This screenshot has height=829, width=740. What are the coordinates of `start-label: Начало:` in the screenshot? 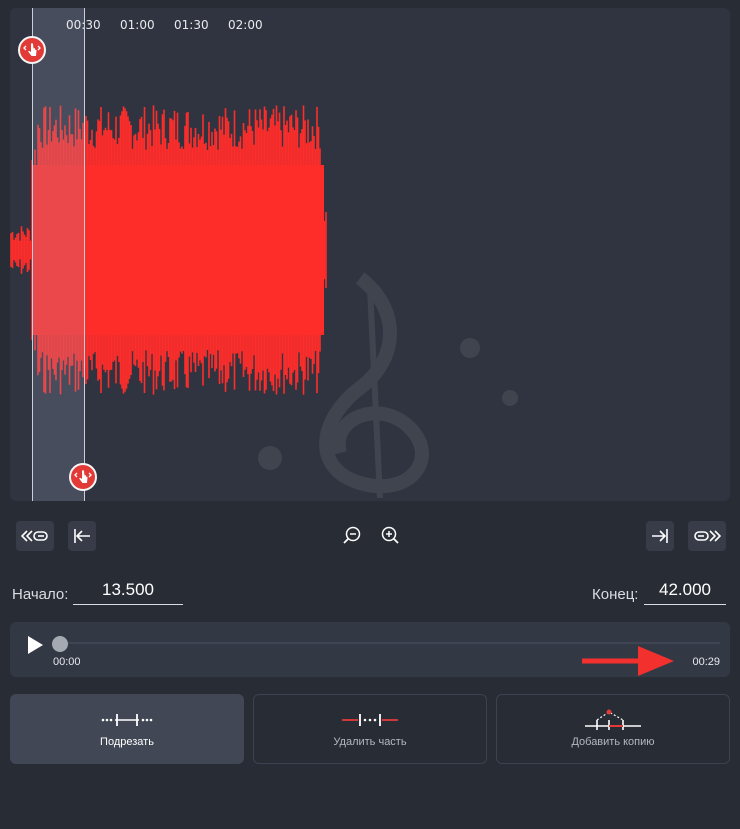 It's located at (40, 594).